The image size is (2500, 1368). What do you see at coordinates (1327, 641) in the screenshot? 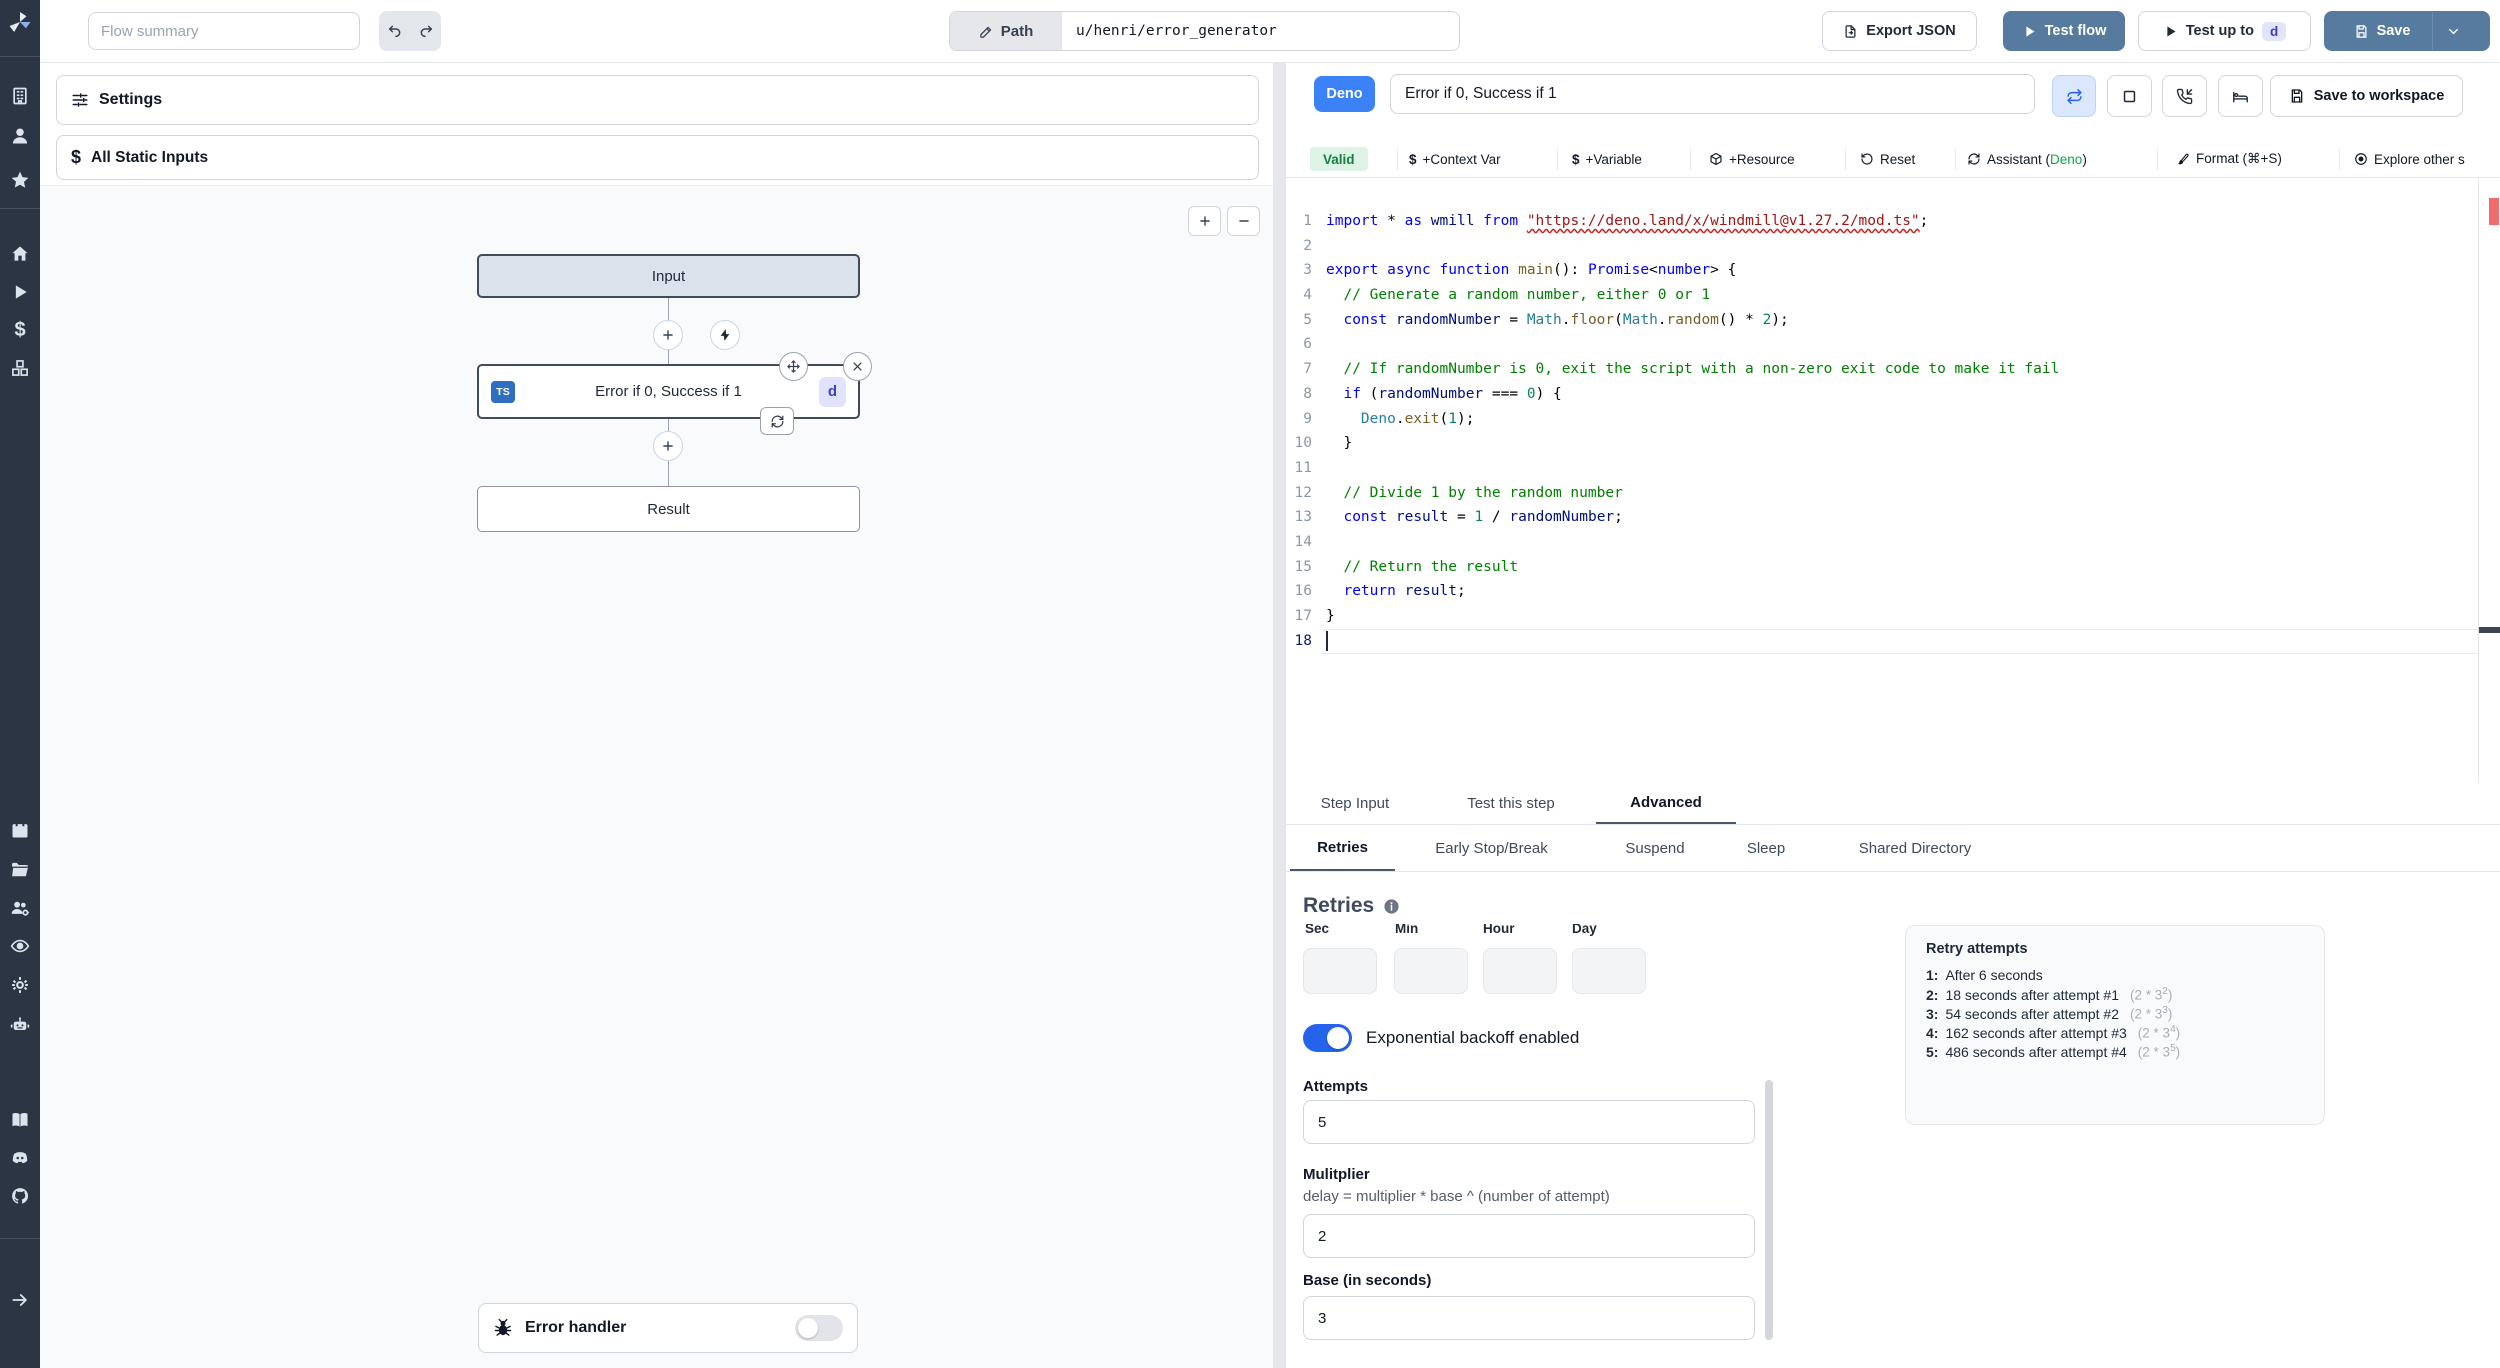
I see `text-cursor` at bounding box center [1327, 641].